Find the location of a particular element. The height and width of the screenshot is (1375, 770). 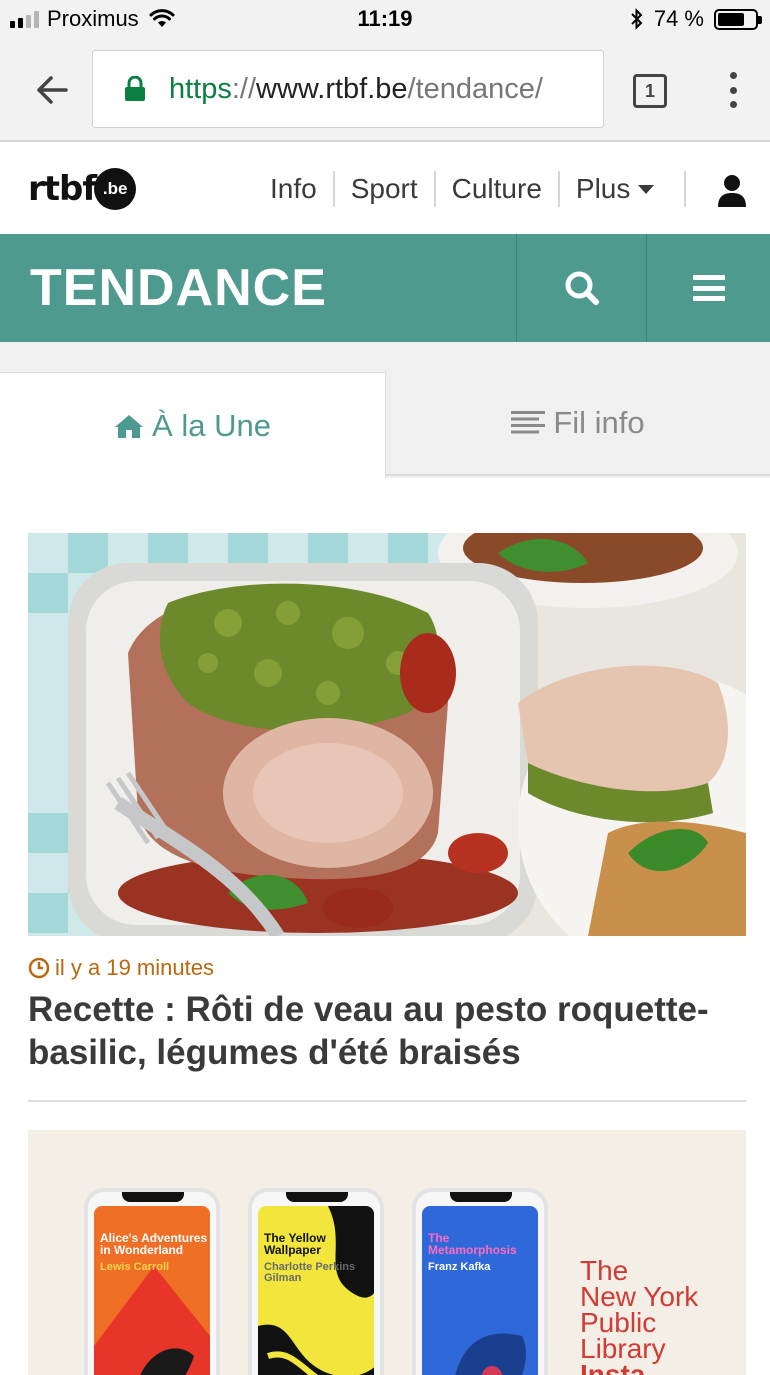

address-bar: https://www.rtbf.be/tendance/ is located at coordinates (348, 89).